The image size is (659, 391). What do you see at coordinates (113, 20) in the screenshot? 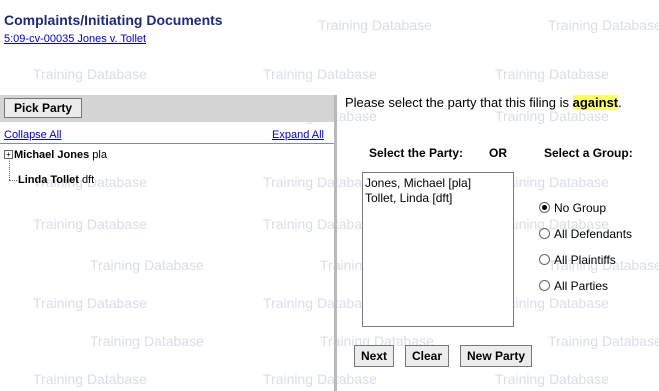
I see `page-title: Complaints/Initiating Documents` at bounding box center [113, 20].